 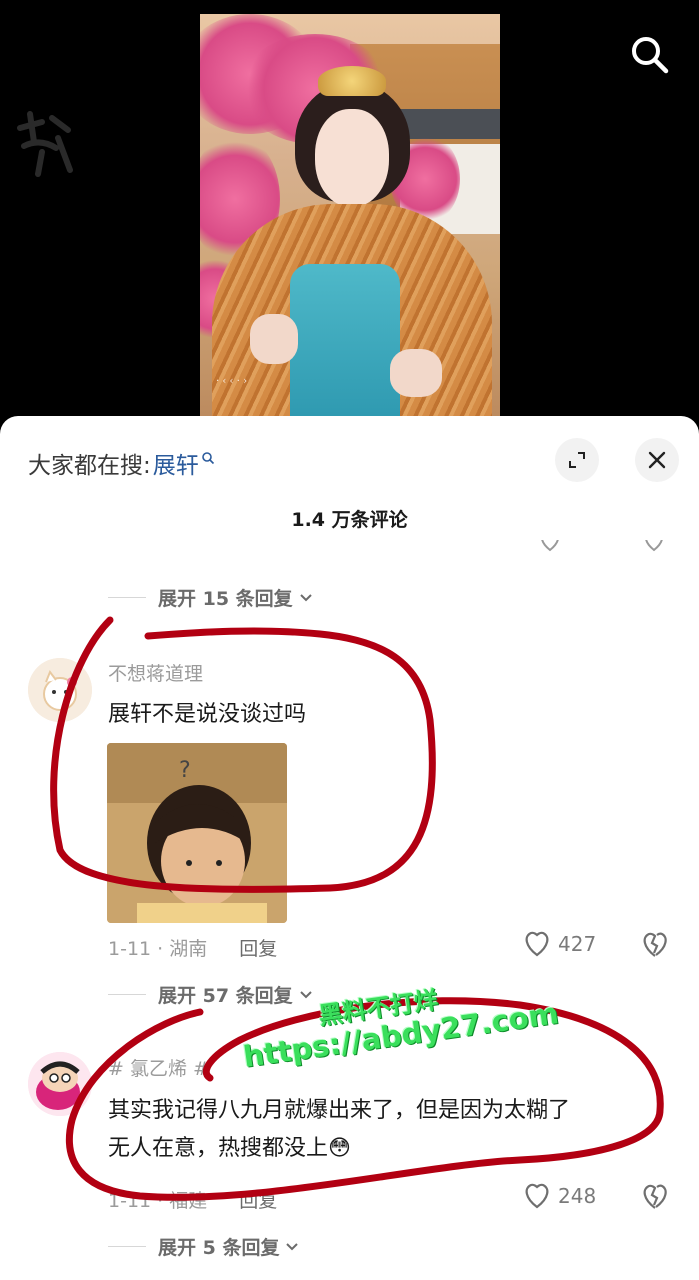 I want to click on clipped-comment-meta, so click(x=388, y=548).